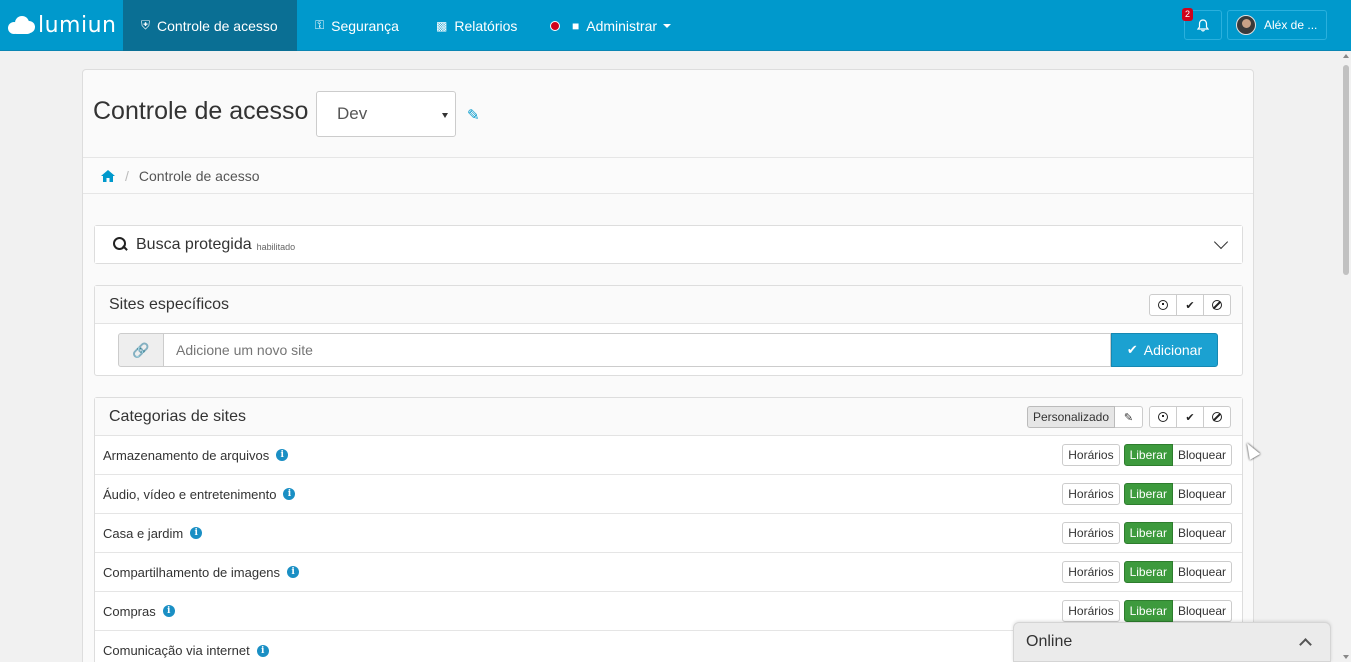  What do you see at coordinates (1346, 170) in the screenshot?
I see `scrollbar-thumb` at bounding box center [1346, 170].